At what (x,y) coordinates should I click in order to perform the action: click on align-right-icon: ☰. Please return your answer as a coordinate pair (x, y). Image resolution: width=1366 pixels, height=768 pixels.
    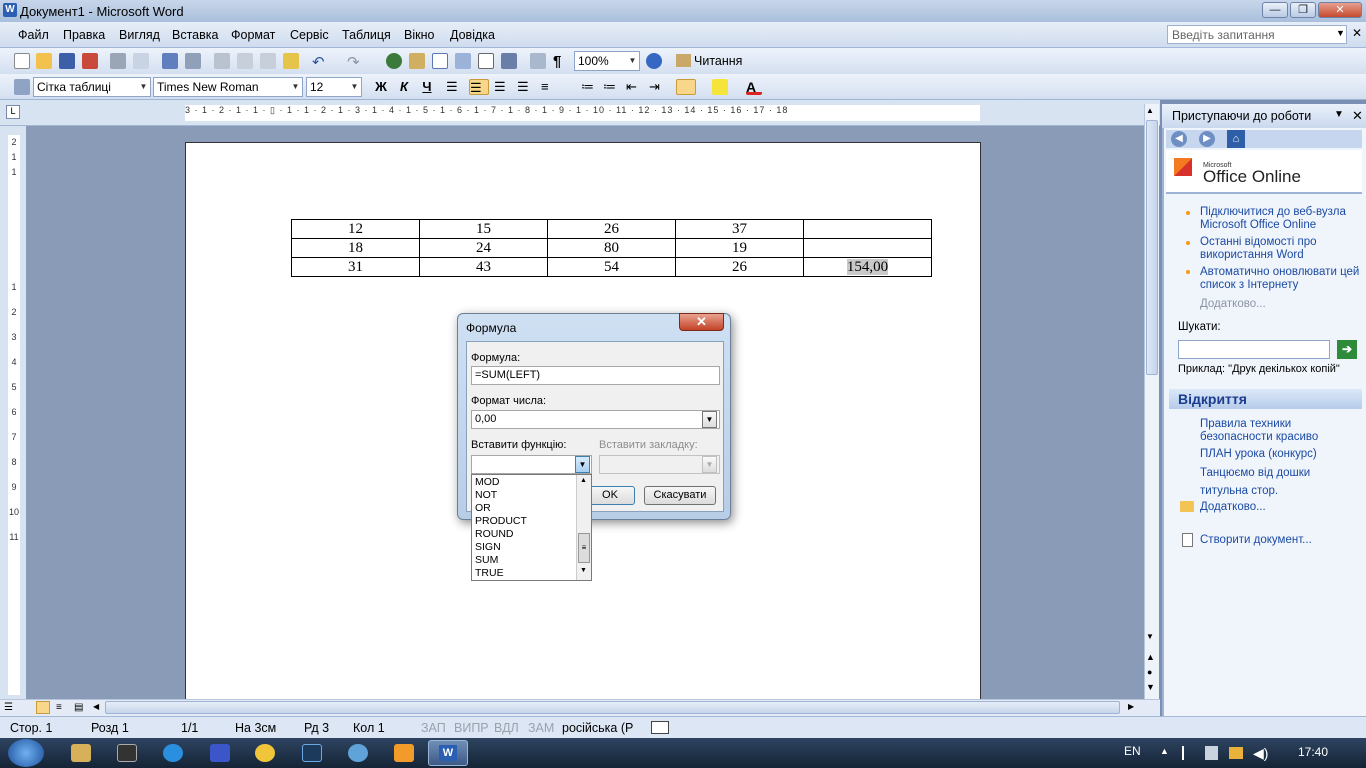
    Looking at the image, I should click on (502, 87).